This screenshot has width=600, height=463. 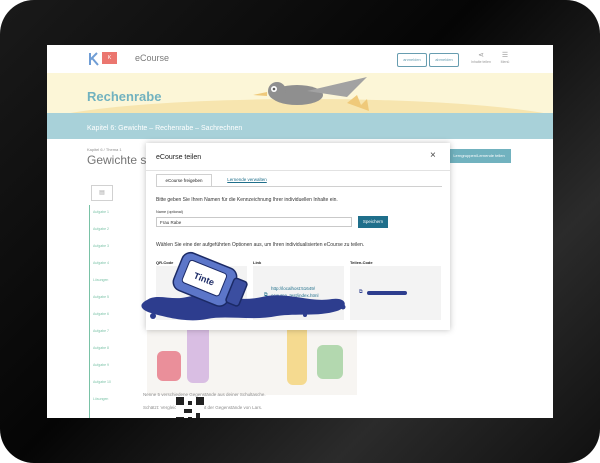 I want to click on share-code-value-obscured, so click(x=387, y=293).